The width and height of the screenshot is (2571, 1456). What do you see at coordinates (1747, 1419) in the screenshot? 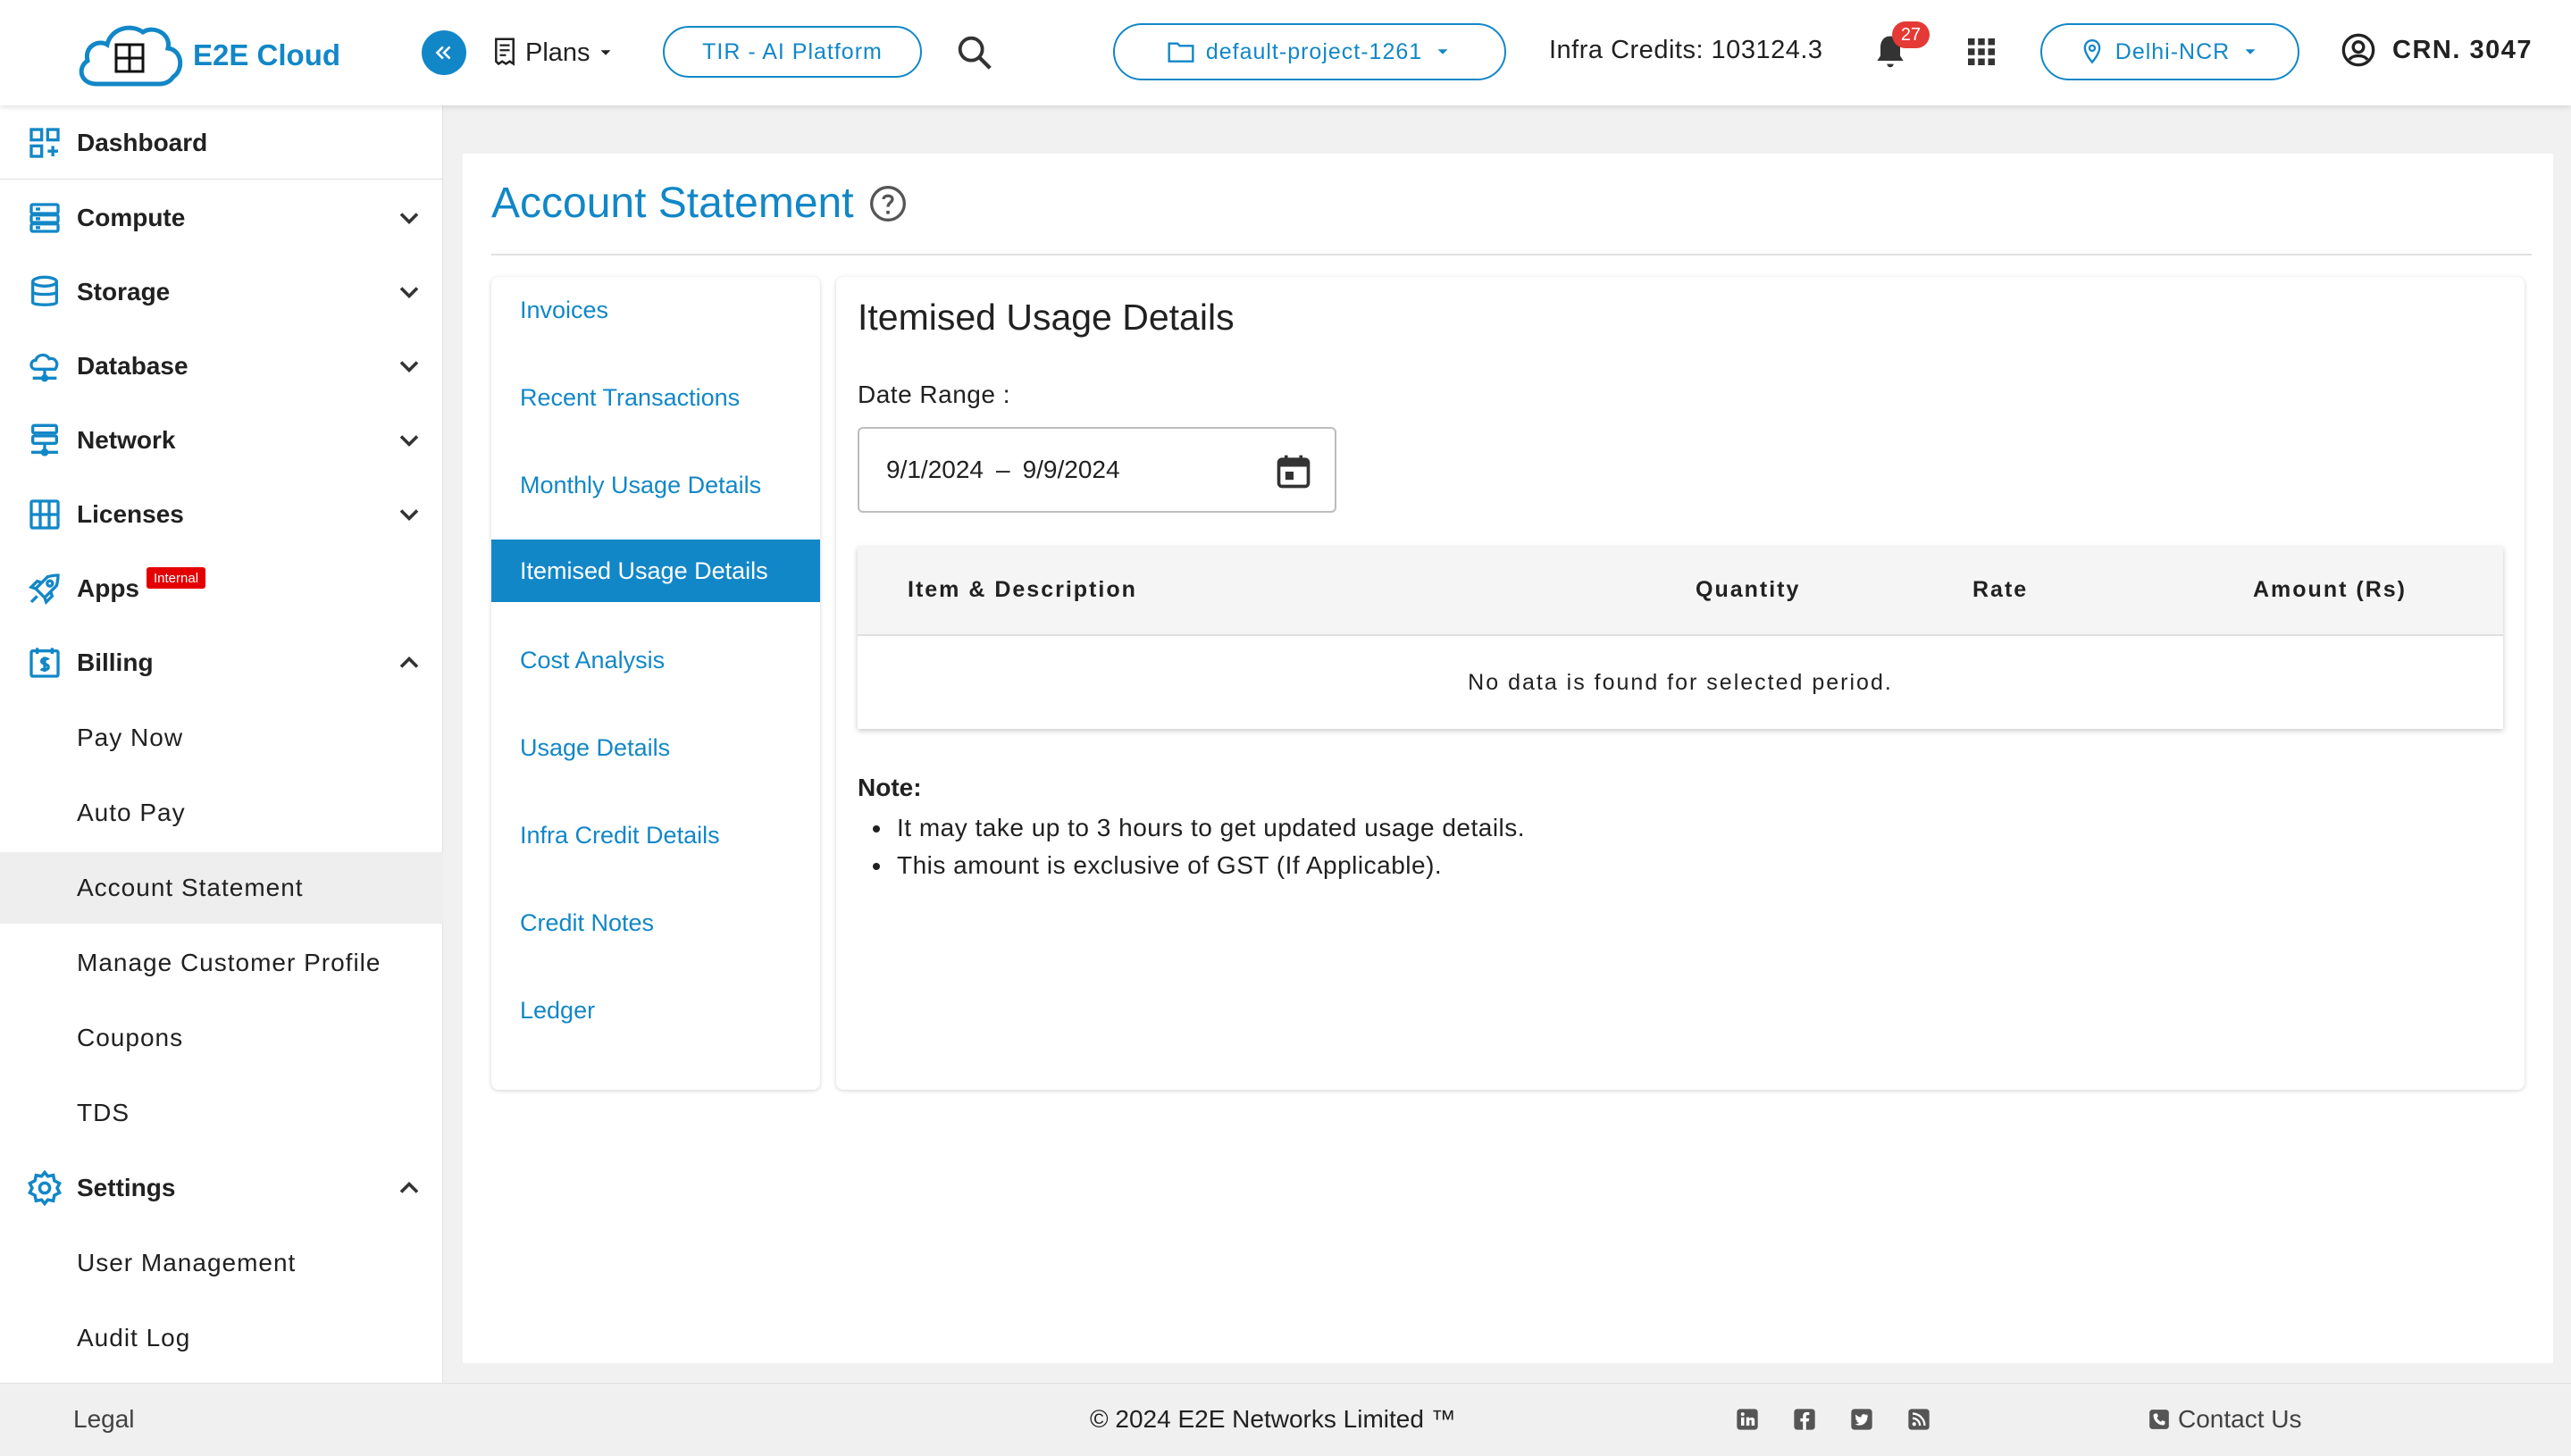
I see `linkedin-icon` at bounding box center [1747, 1419].